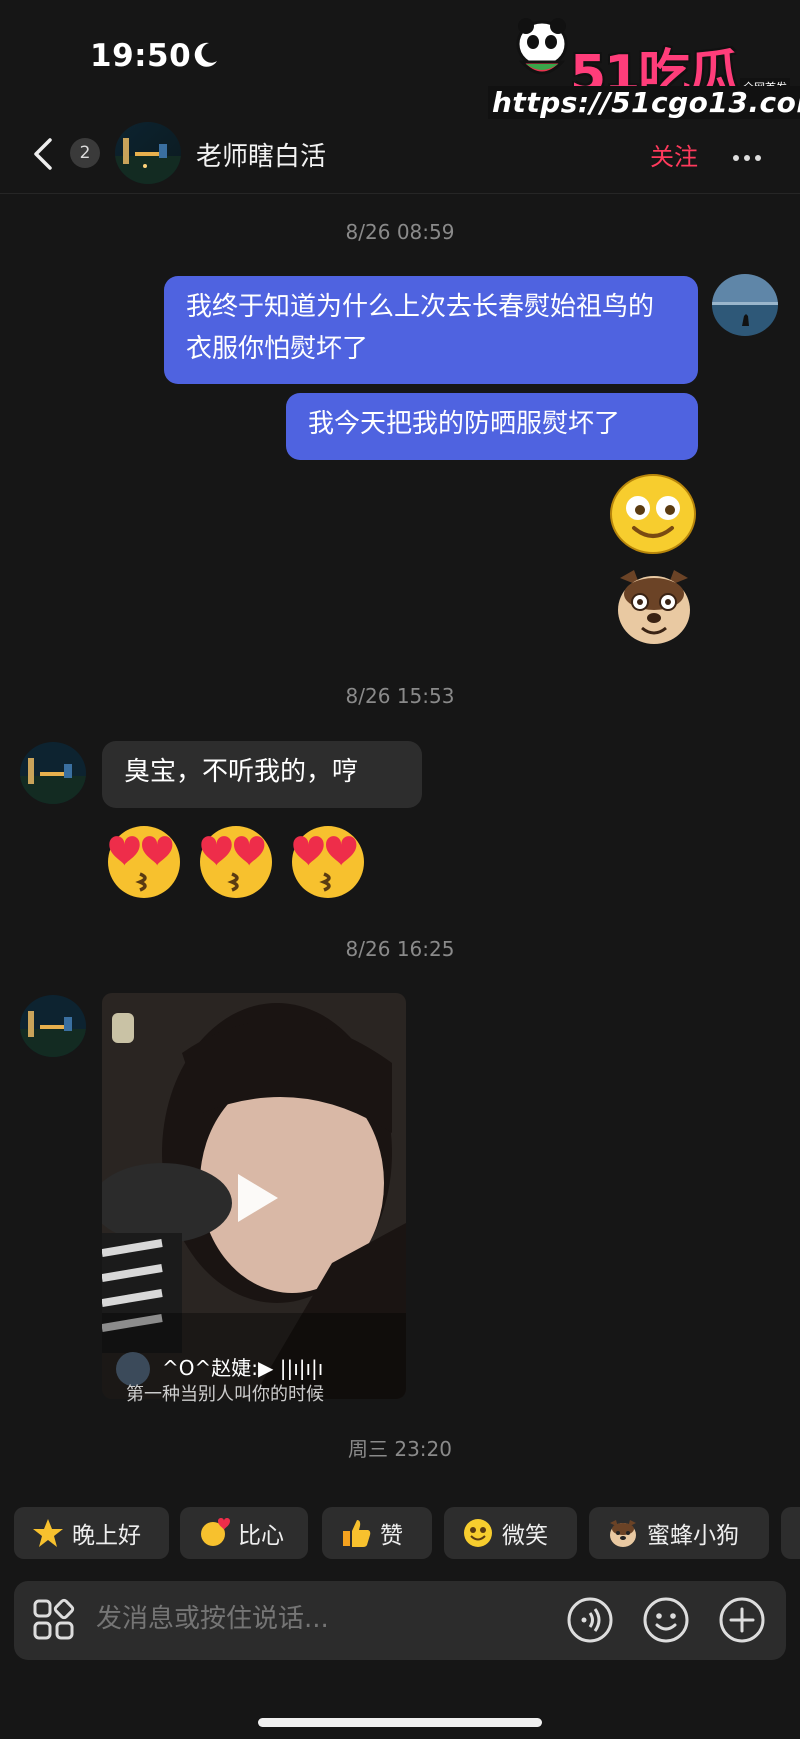  I want to click on moon-icon, so click(205, 54).